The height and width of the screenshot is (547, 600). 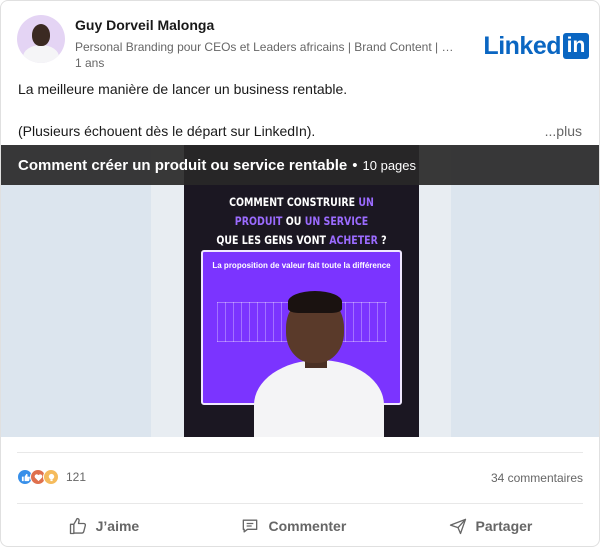 I want to click on comment-icon, so click(x=250, y=526).